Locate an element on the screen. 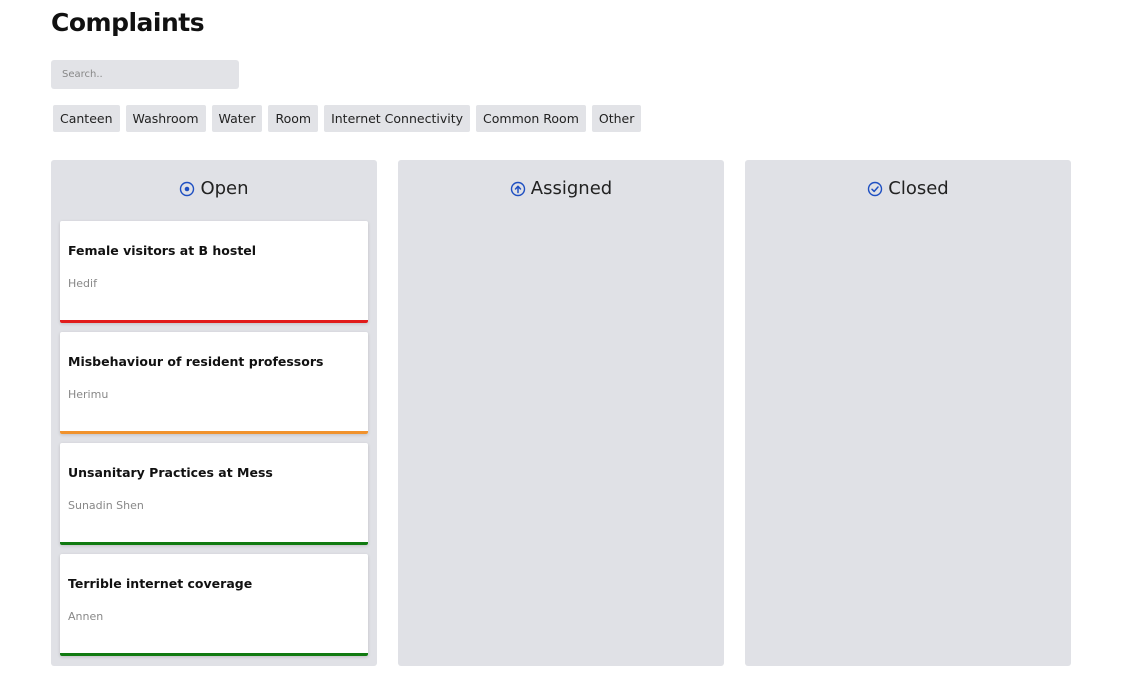 The width and height of the screenshot is (1132, 687). filter-chip-internet-connectivity: Internet Connectivity is located at coordinates (397, 118).